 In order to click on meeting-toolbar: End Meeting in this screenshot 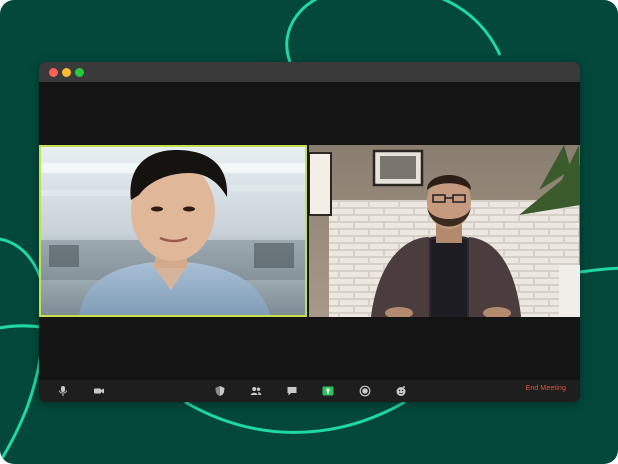, I will do `click(309, 391)`.